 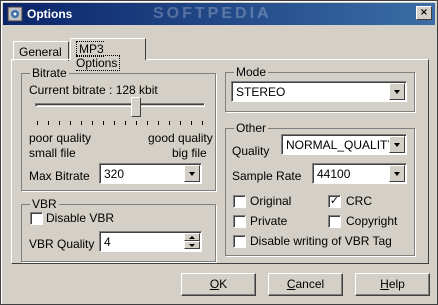 What do you see at coordinates (319, 91) in the screenshot?
I see `mode-select: STEREO` at bounding box center [319, 91].